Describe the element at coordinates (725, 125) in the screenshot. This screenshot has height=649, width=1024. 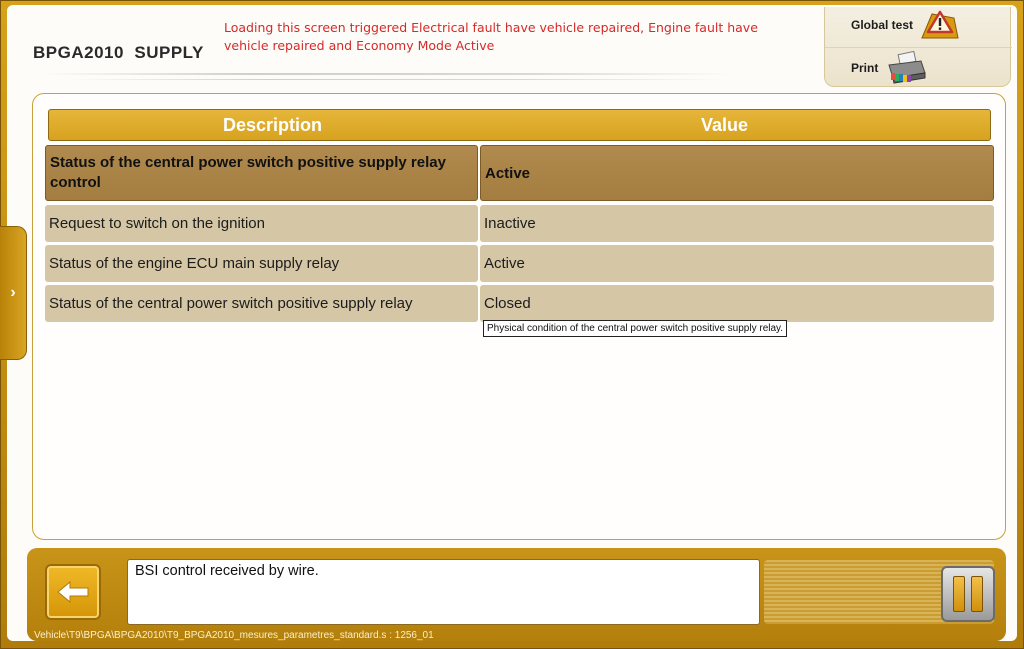
I see `column-header-value: Value` at that location.